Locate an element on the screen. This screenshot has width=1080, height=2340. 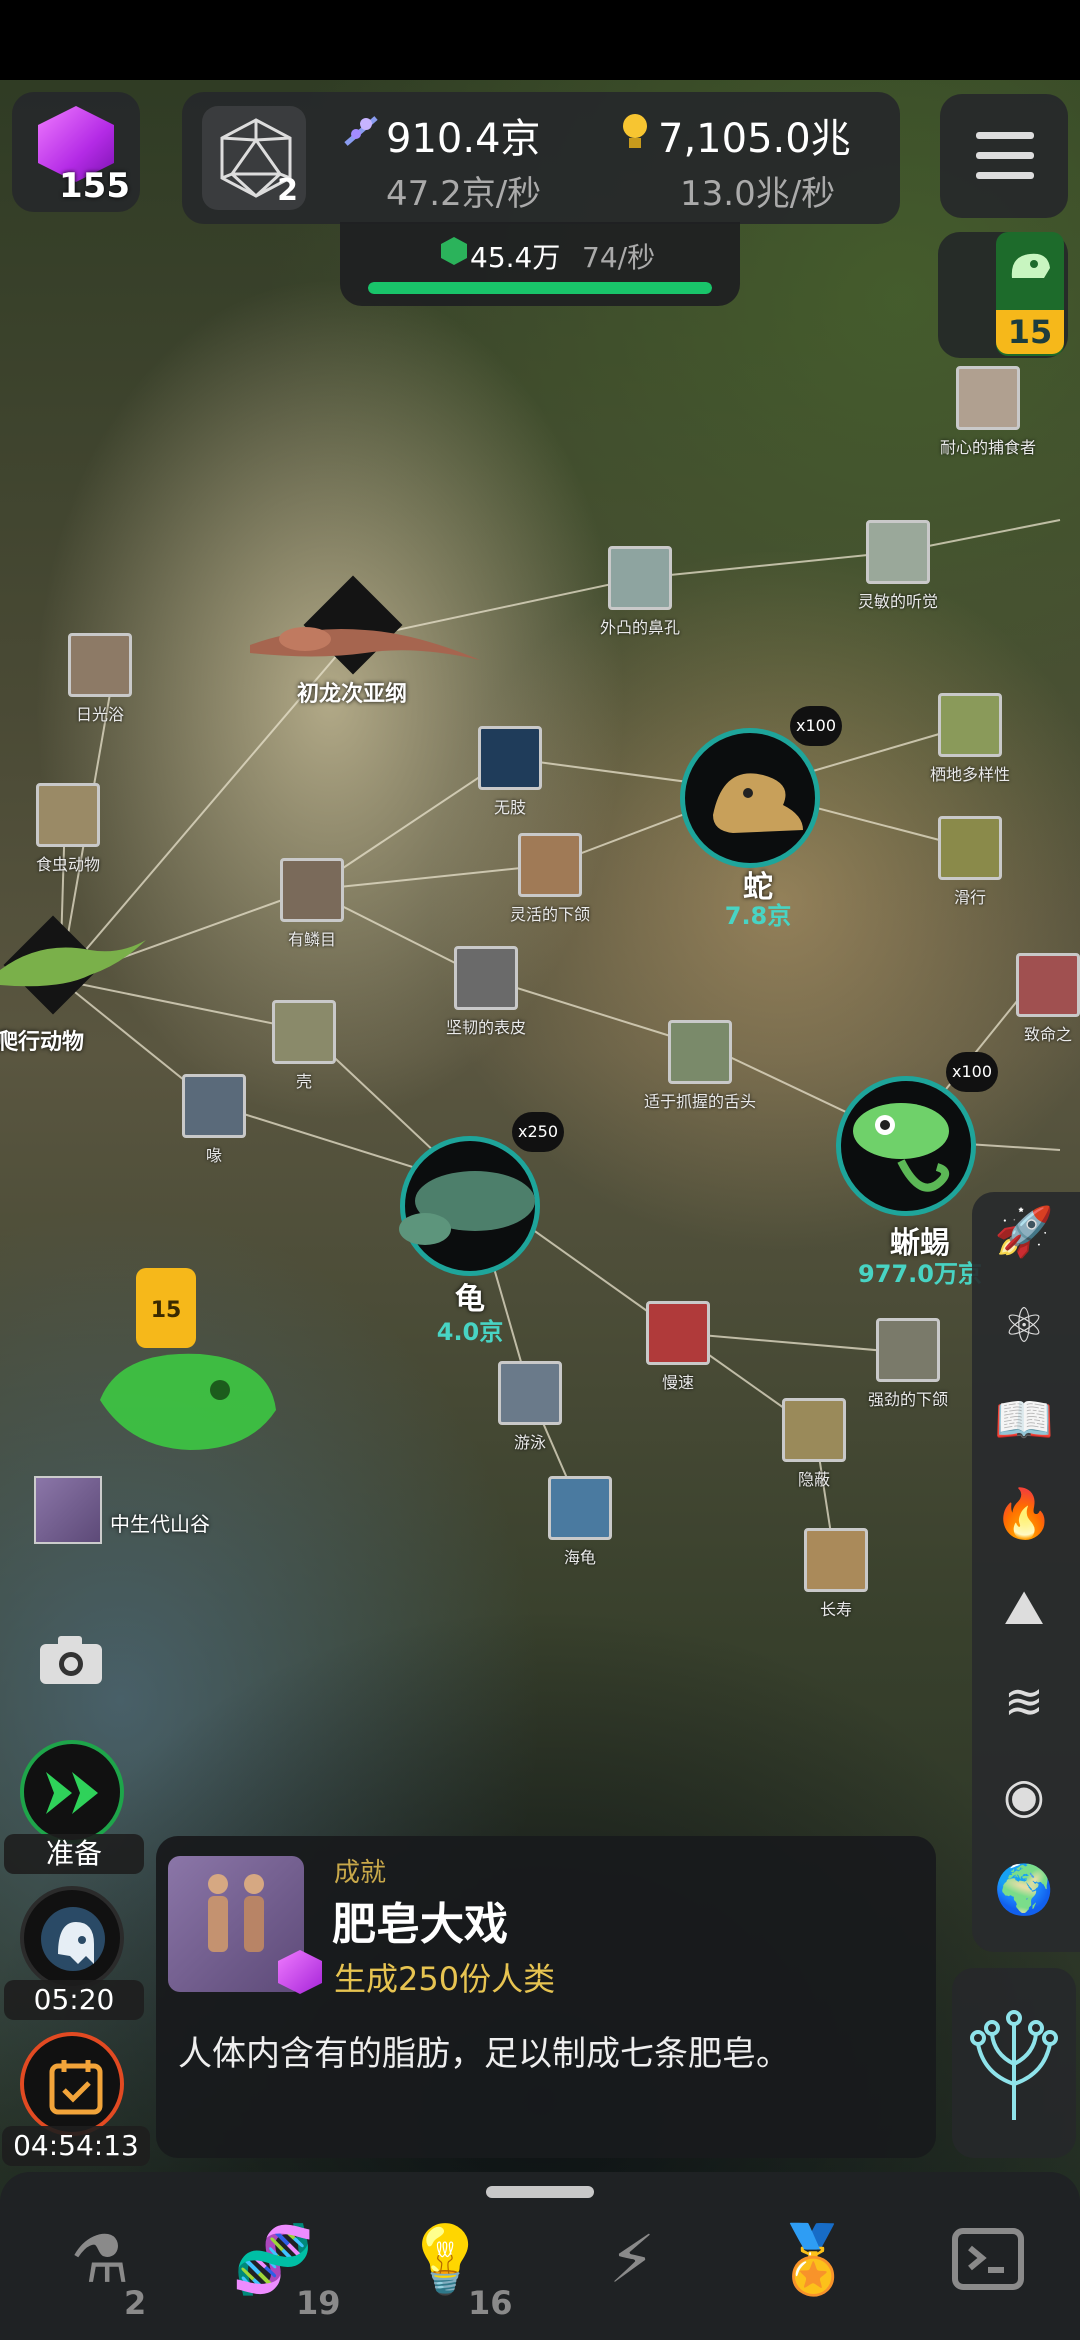
evolution-tree-button is located at coordinates (1014, 2063).